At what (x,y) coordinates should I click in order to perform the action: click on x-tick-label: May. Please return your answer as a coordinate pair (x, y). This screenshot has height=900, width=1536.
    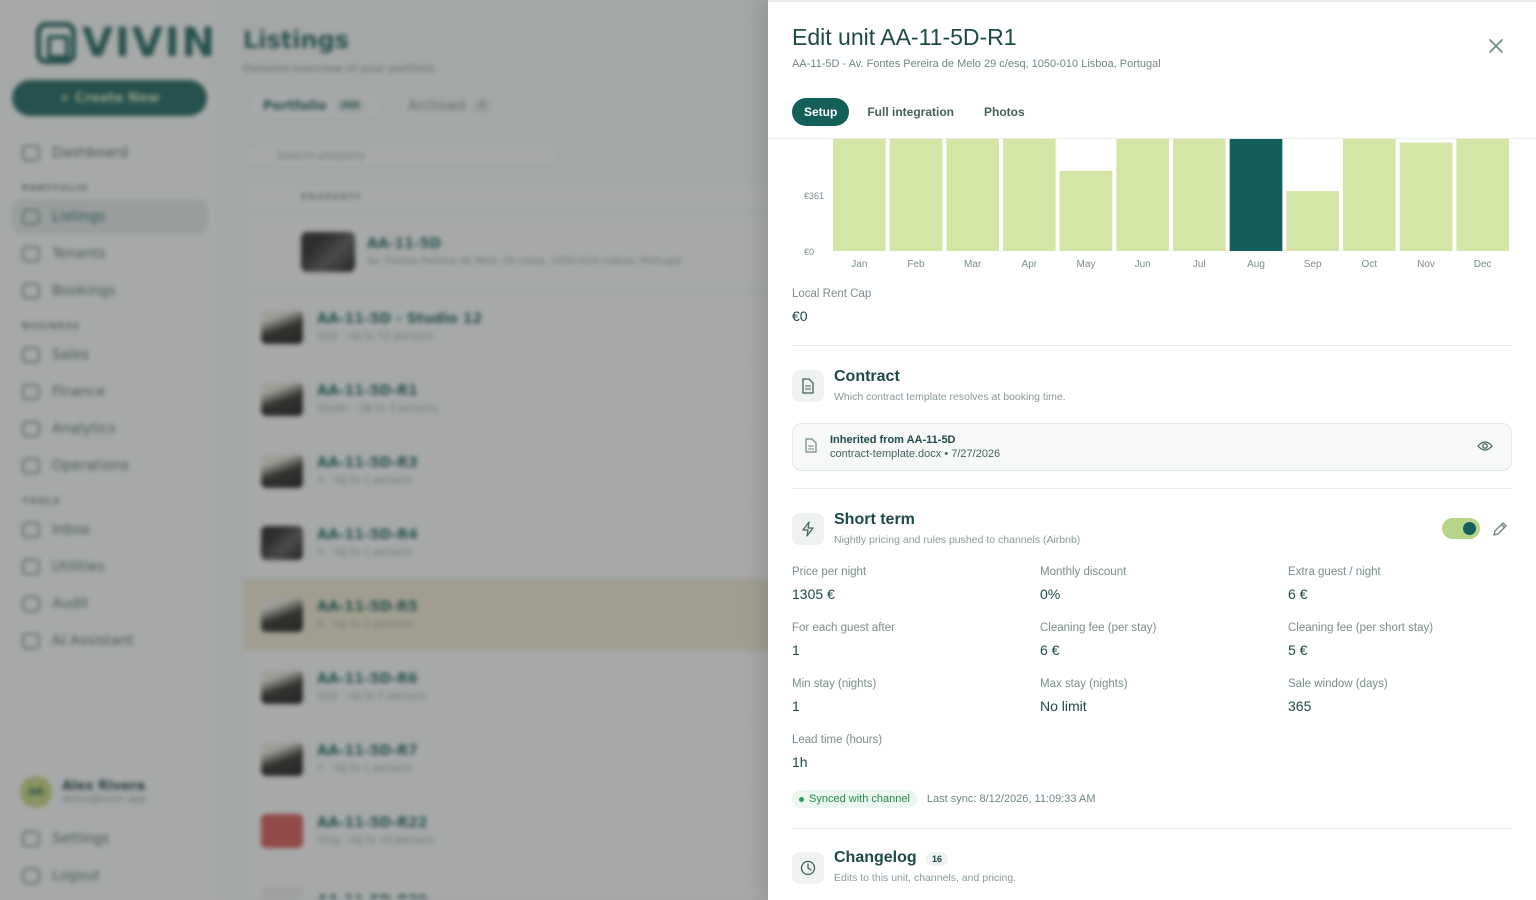
    Looking at the image, I should click on (1086, 264).